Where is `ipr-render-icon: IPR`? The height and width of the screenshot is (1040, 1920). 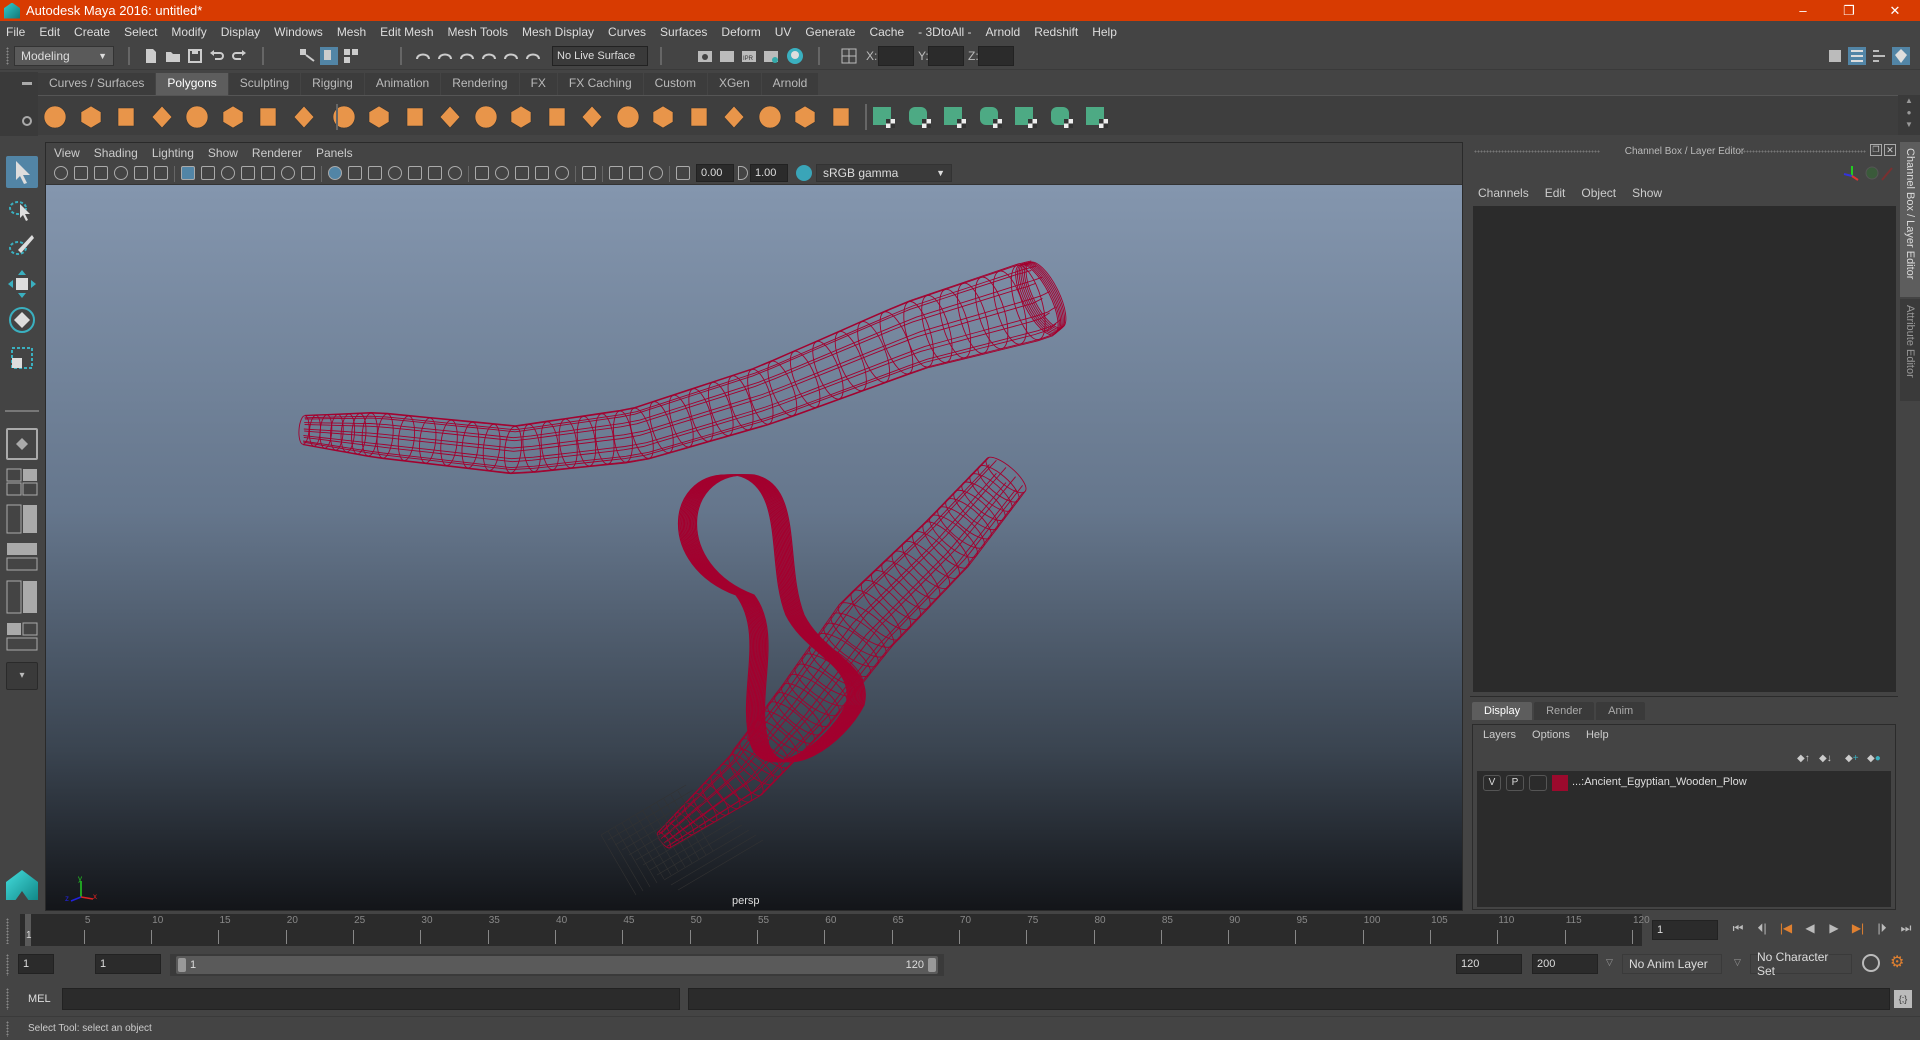
ipr-render-icon: IPR is located at coordinates (749, 56).